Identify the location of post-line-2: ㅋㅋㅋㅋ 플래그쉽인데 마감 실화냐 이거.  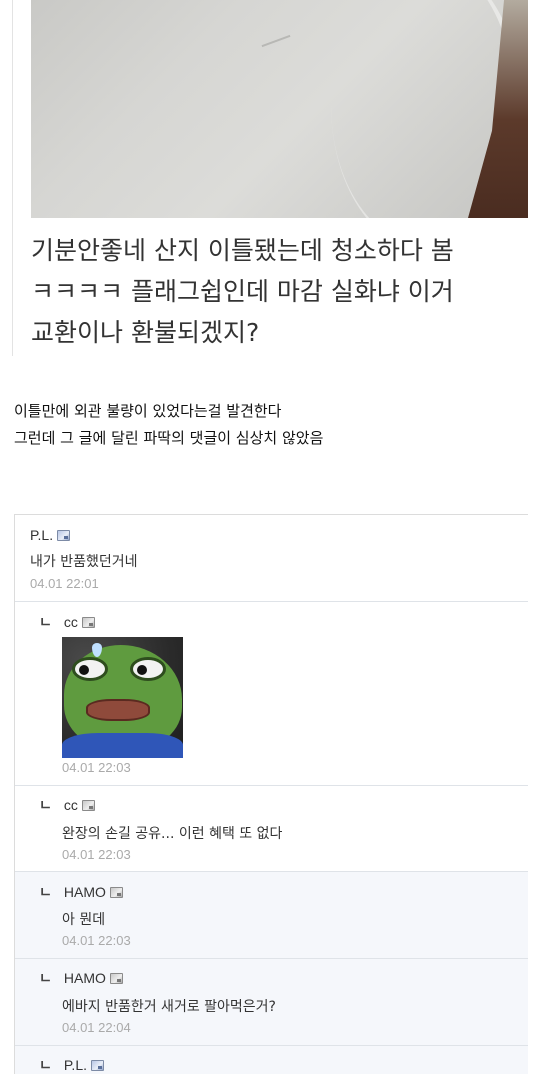
(242, 291).